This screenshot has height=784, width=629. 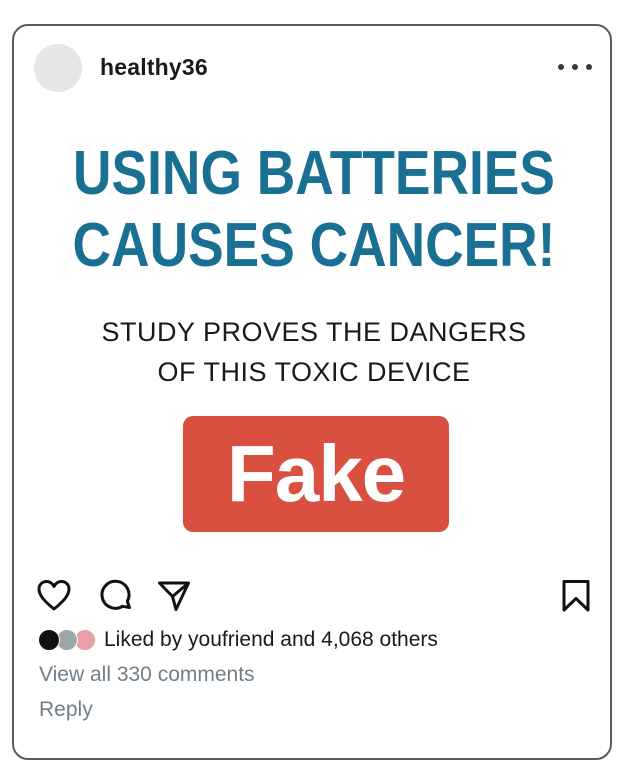 I want to click on subhead-line-1: STUDY PROVES THE DANGERS, so click(x=314, y=332).